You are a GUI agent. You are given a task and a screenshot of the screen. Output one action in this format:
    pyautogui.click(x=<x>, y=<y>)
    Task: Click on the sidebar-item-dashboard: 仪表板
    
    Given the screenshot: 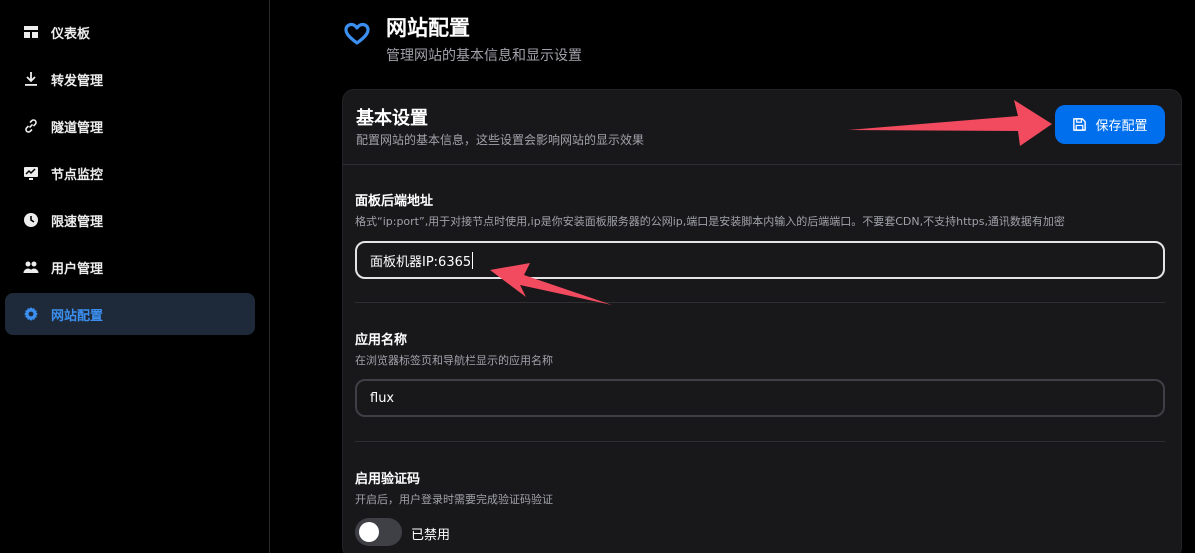 What is the action you would take?
    pyautogui.click(x=130, y=32)
    